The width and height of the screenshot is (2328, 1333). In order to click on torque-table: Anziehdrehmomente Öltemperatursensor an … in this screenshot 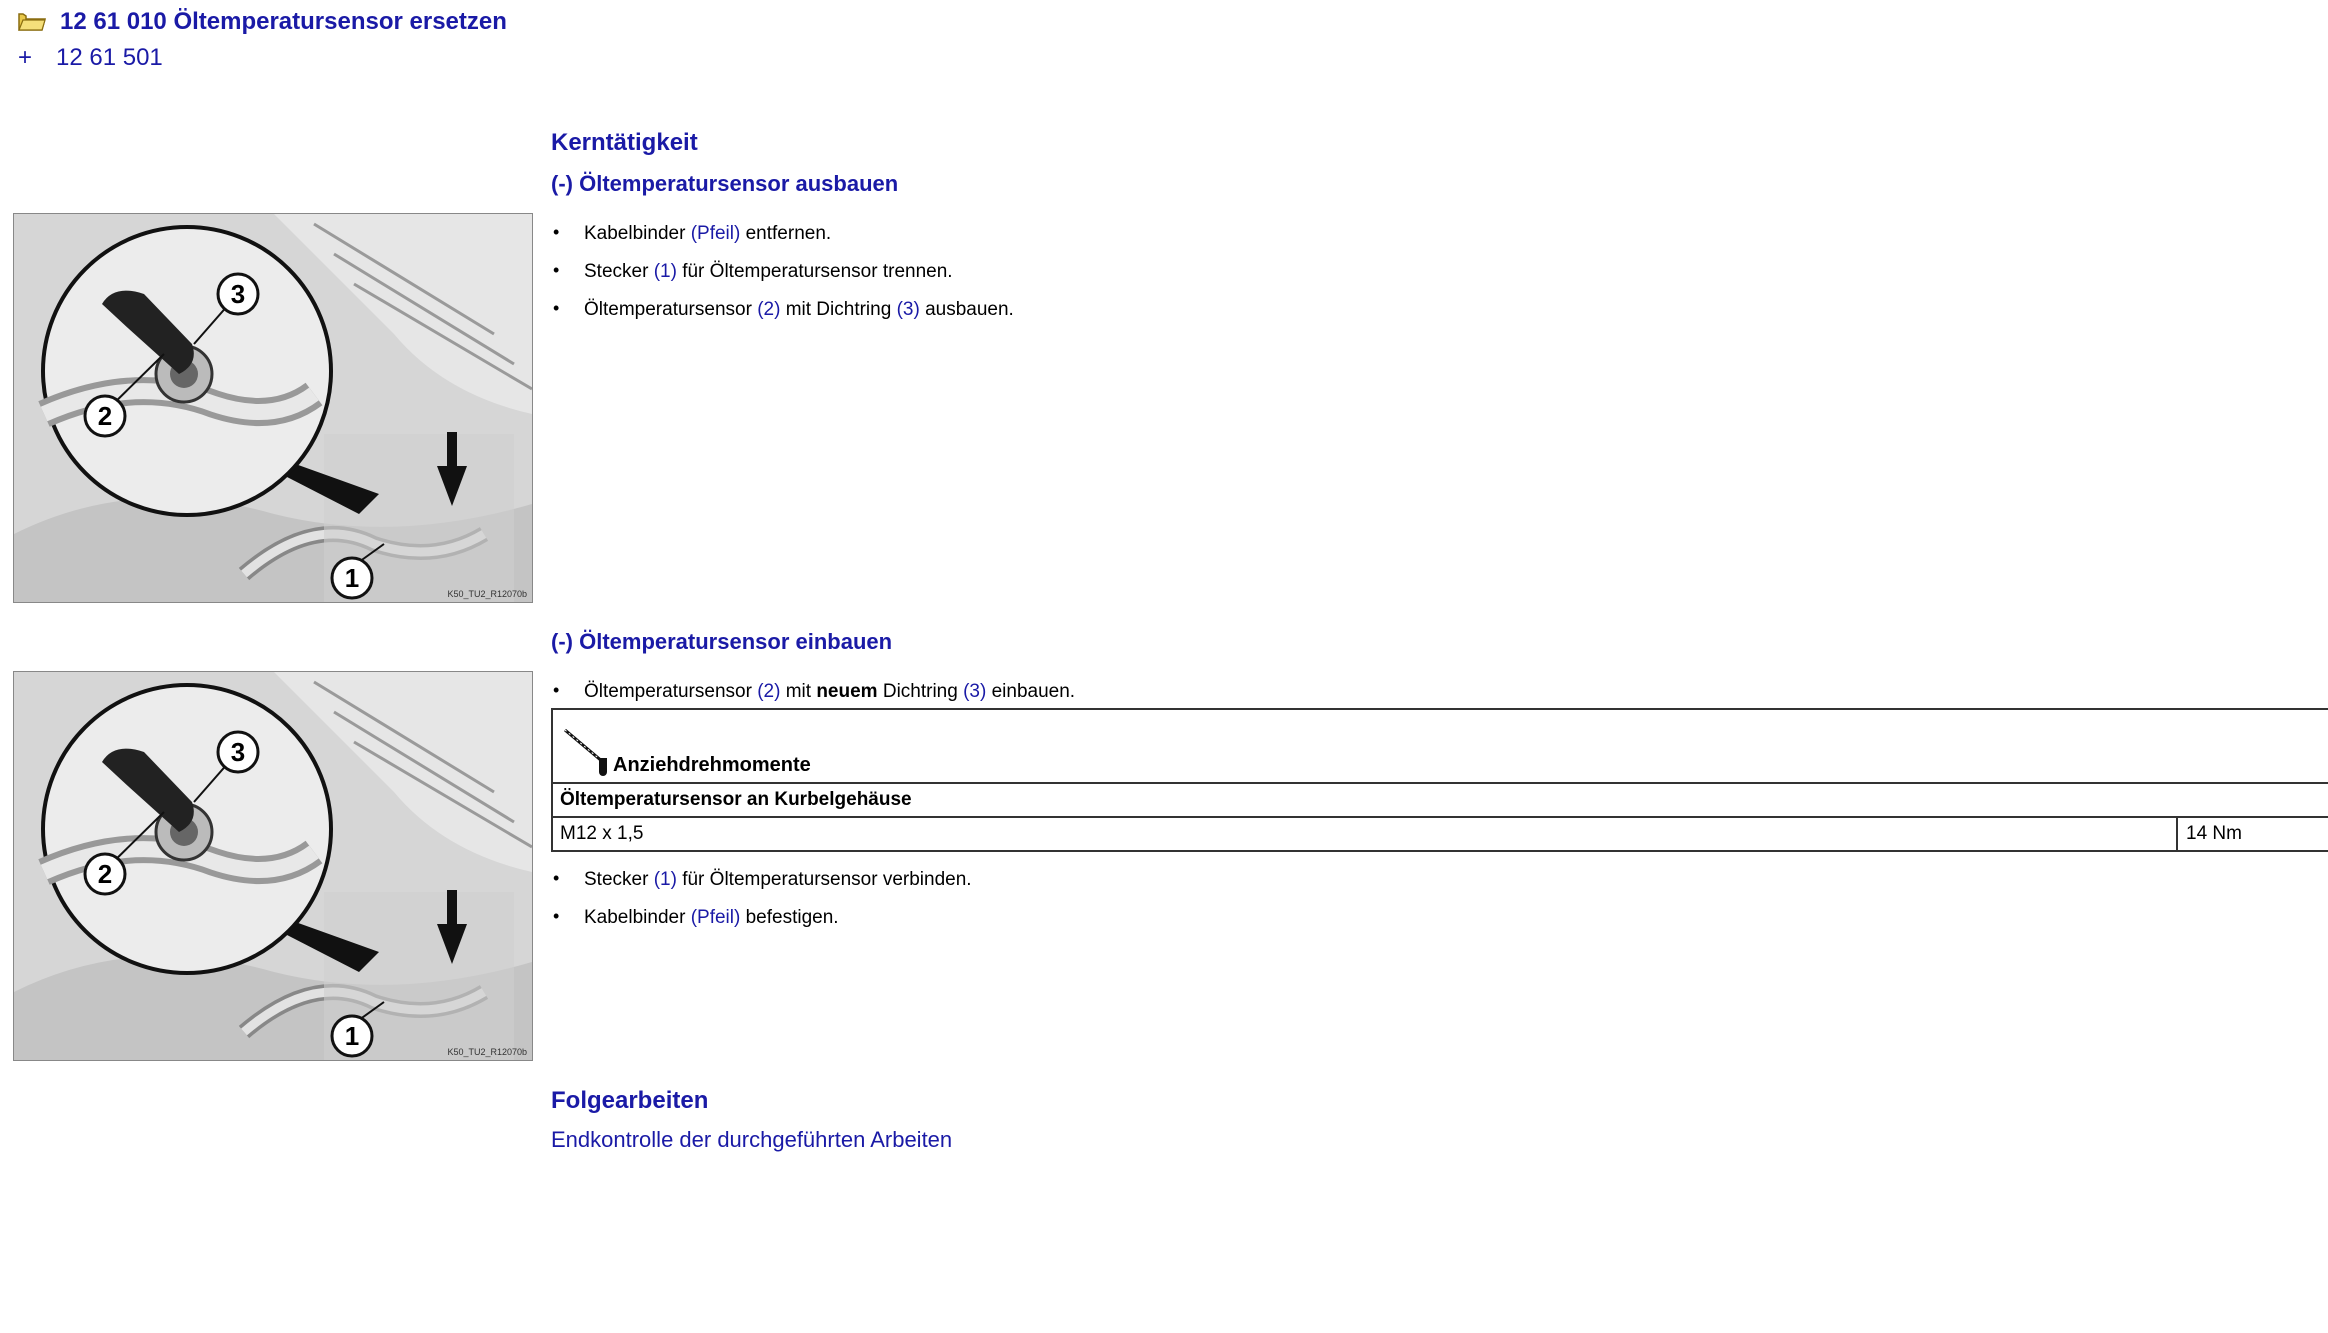, I will do `click(1439, 780)`.